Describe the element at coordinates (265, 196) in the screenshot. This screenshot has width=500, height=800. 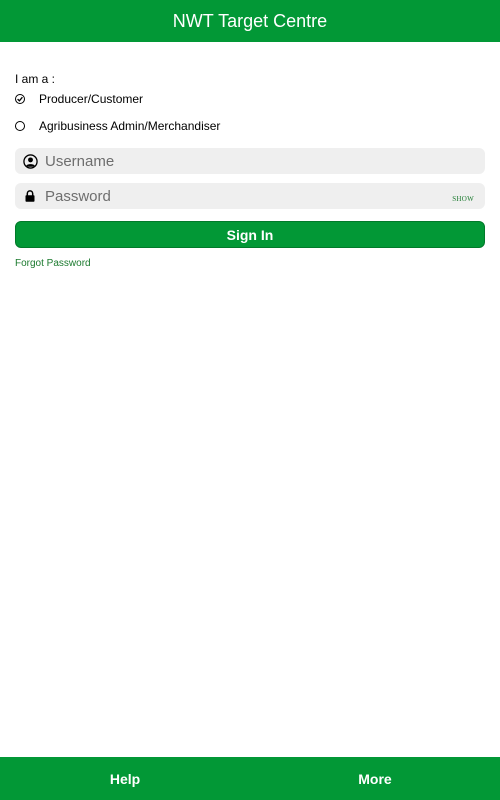
I see `password-input` at that location.